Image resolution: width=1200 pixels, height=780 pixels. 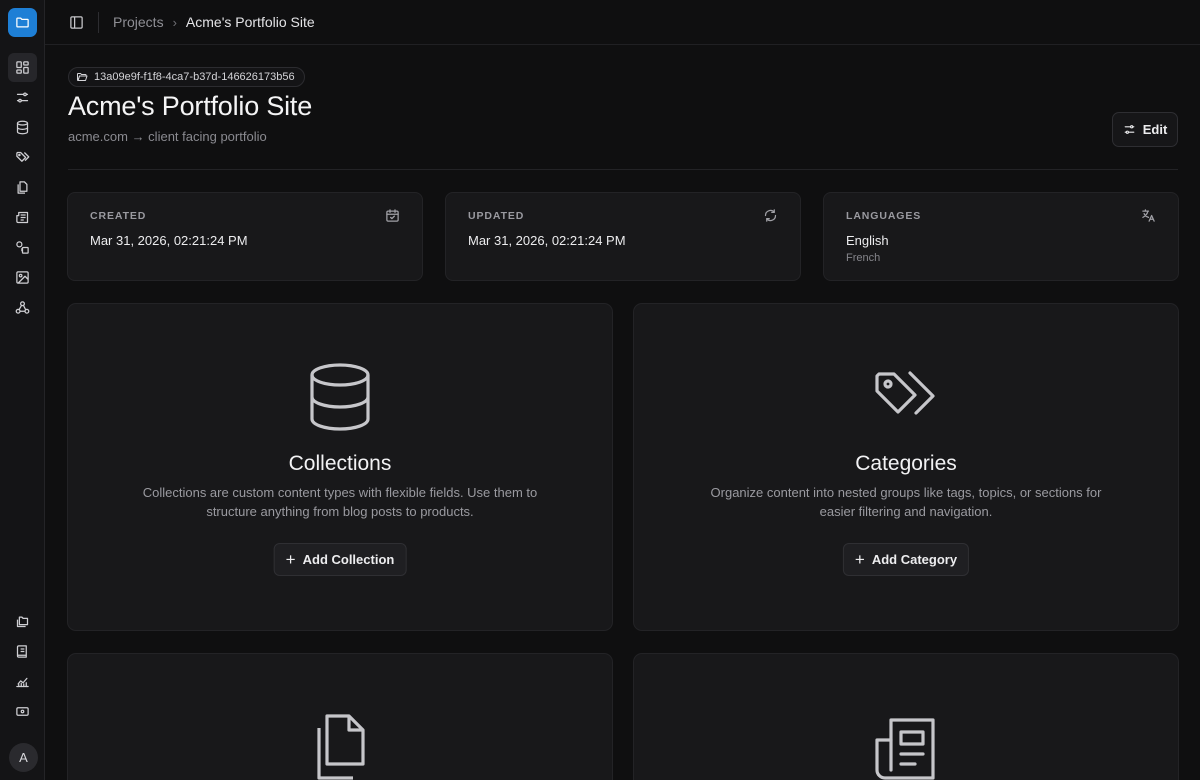 I want to click on stat-updated-label: UPDATED, so click(x=496, y=216).